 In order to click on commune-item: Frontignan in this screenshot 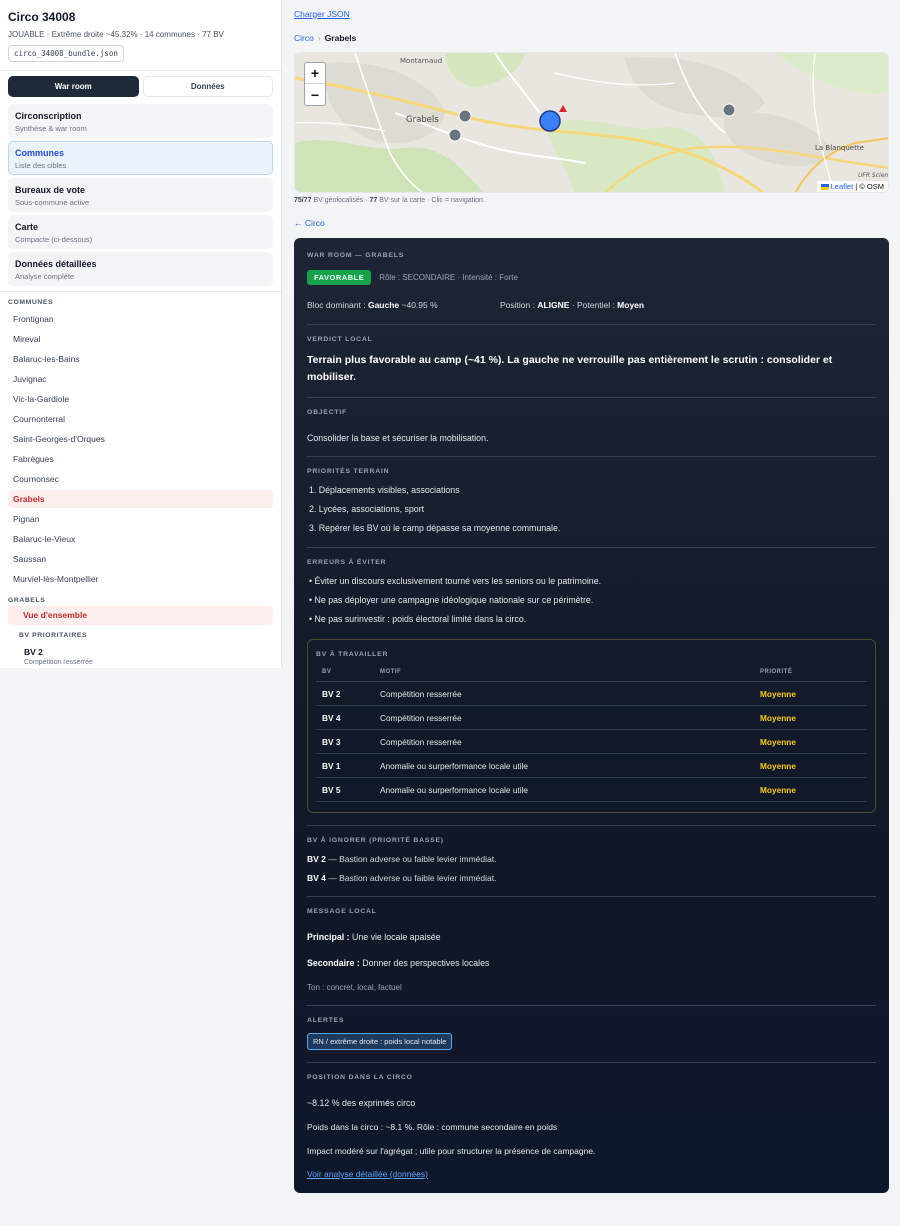, I will do `click(140, 319)`.